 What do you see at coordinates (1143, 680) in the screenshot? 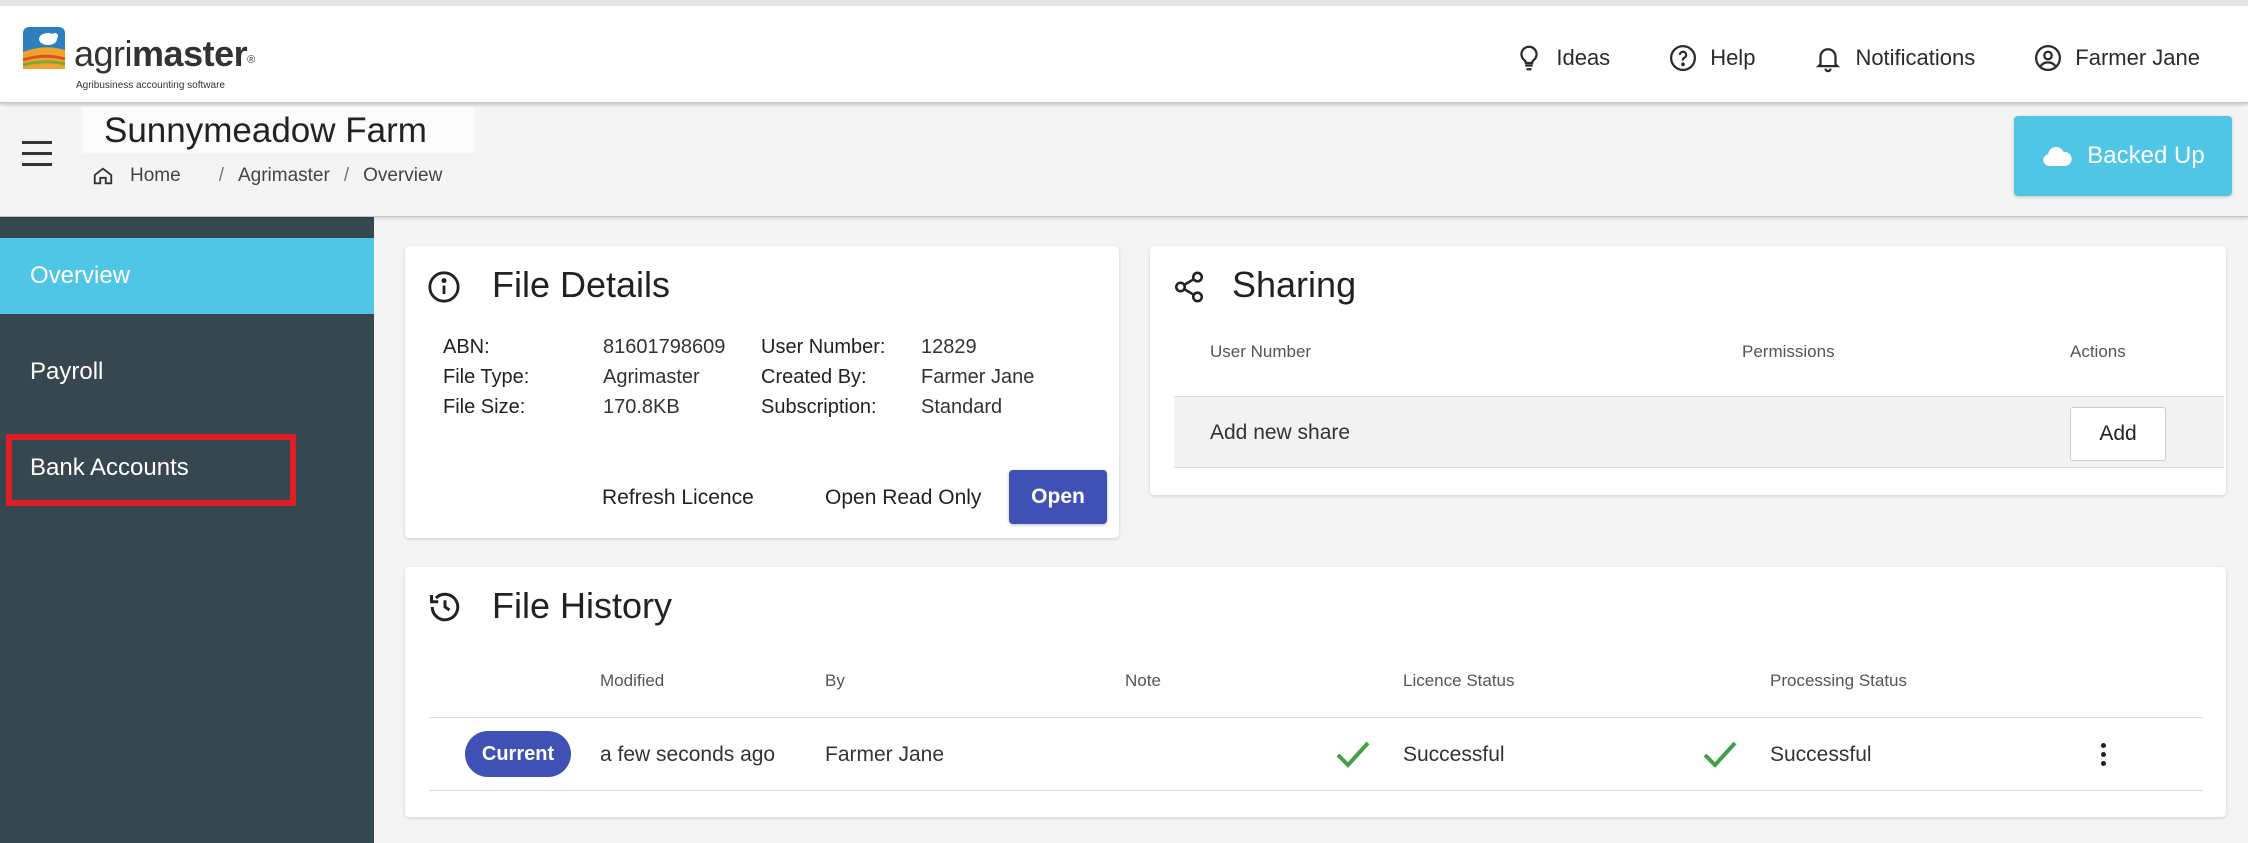
I see `column-header-note: Note` at bounding box center [1143, 680].